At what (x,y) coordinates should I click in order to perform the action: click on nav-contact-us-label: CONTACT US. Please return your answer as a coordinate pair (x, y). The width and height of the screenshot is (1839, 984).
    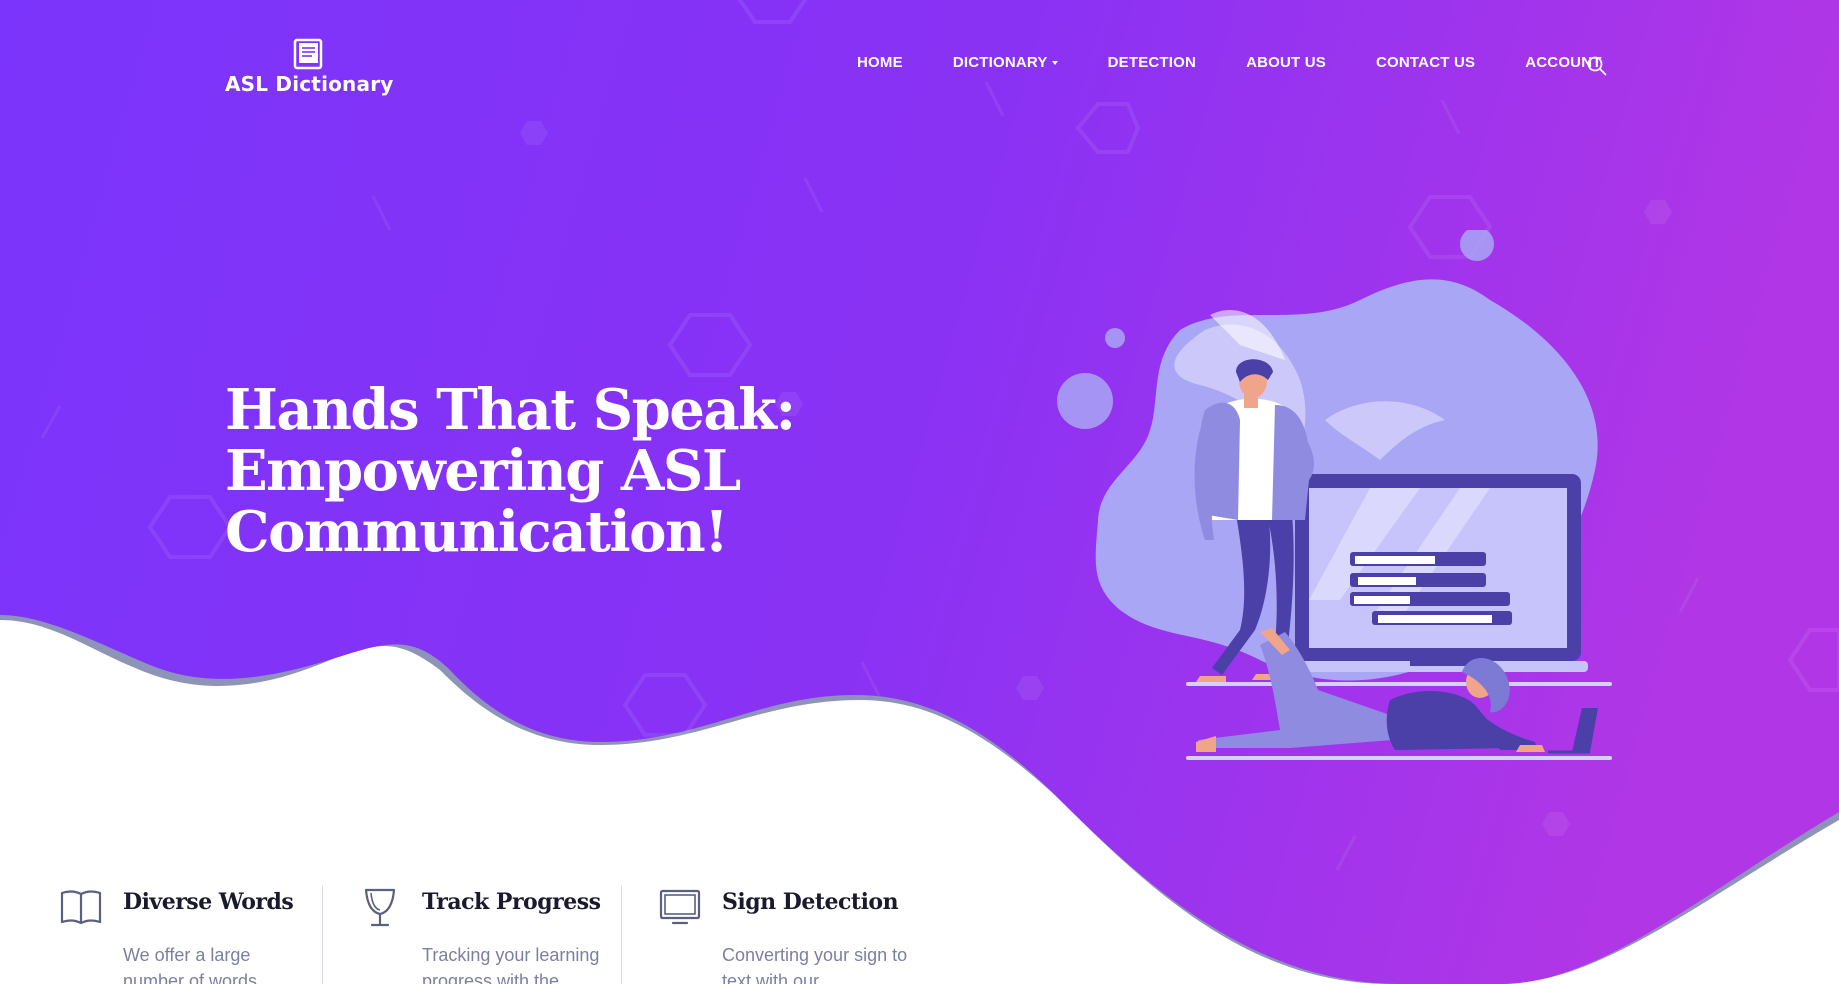
    Looking at the image, I should click on (1426, 62).